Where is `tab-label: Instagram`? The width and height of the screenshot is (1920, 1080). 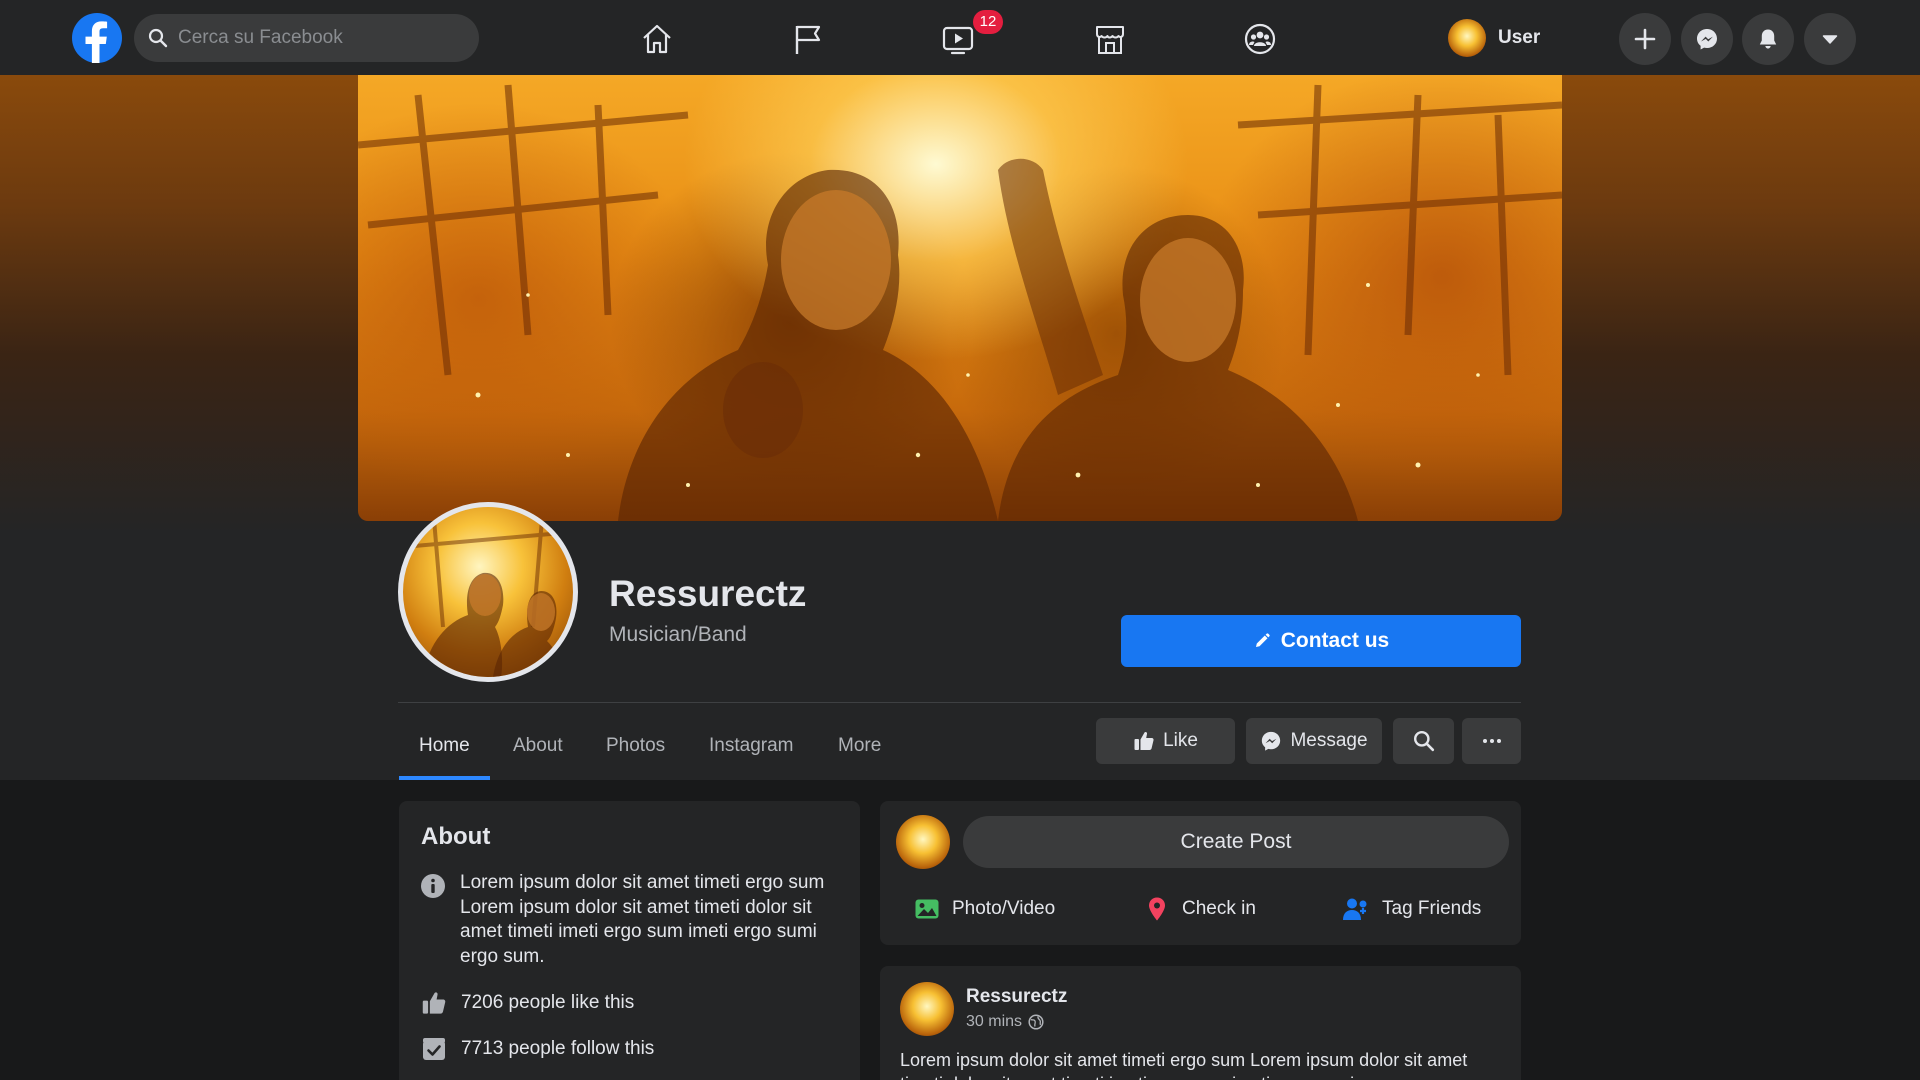
tab-label: Instagram is located at coordinates (751, 745).